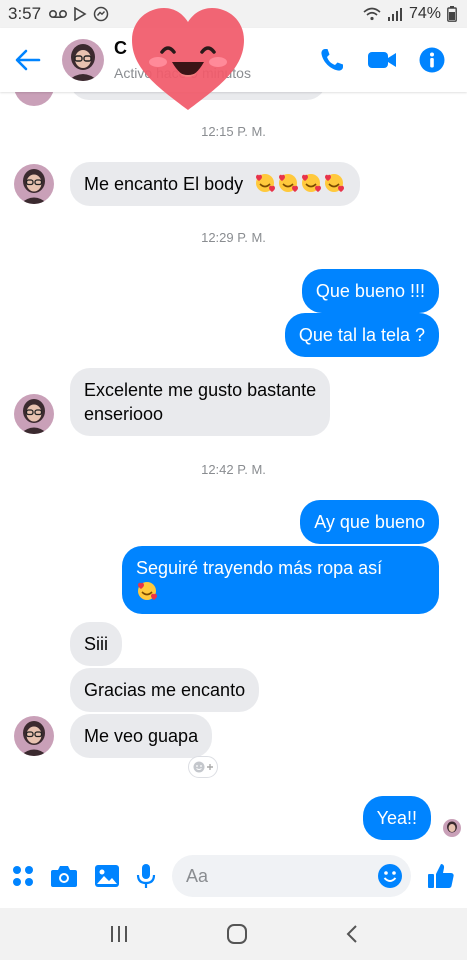 The image size is (467, 960). Describe the element at coordinates (80, 14) in the screenshot. I see `play-store-icon` at that location.